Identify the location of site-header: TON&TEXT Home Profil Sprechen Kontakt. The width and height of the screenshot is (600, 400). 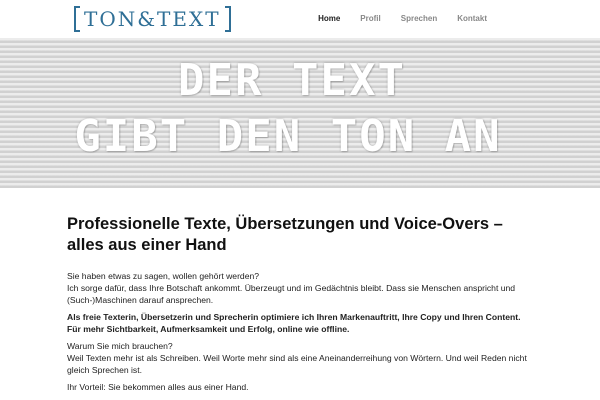
(300, 19).